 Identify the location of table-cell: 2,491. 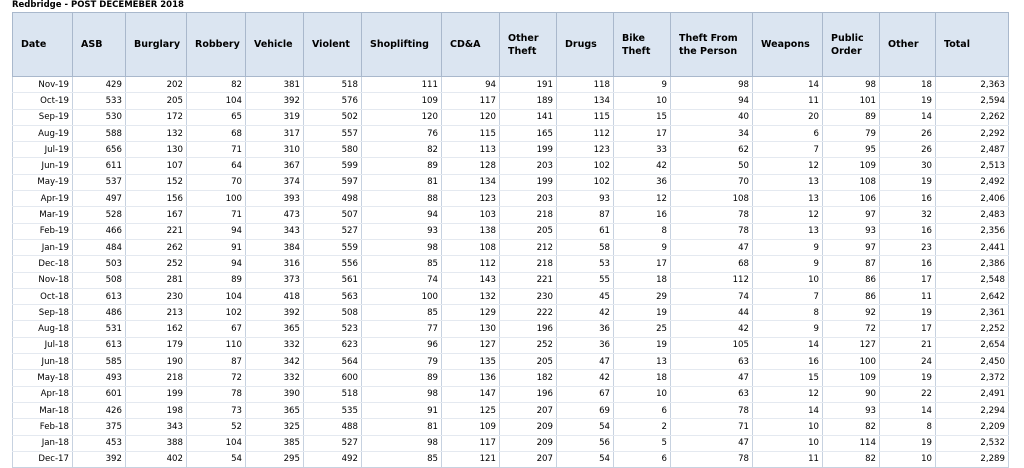
(972, 394).